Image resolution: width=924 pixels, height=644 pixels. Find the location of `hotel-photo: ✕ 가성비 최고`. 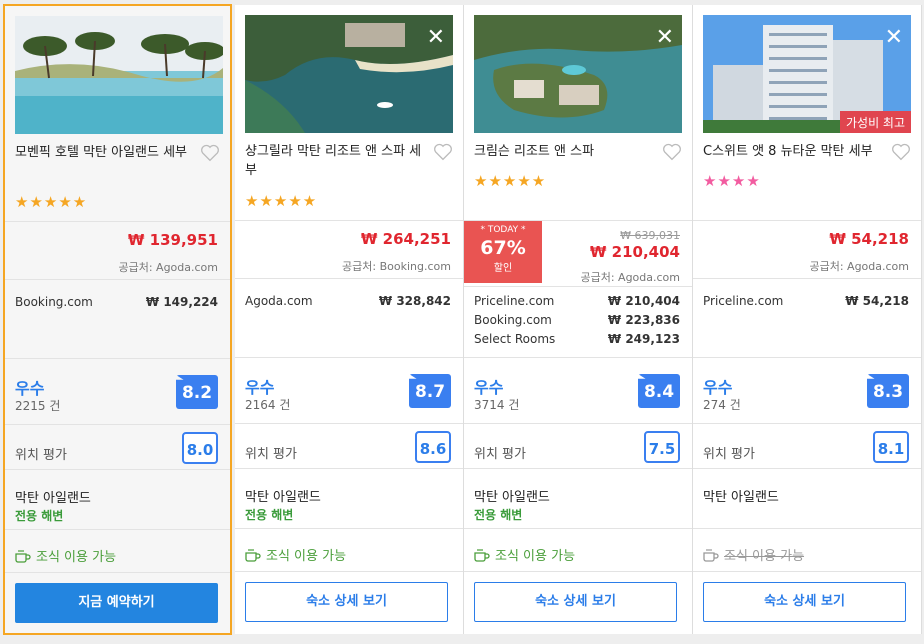

hotel-photo: ✕ 가성비 최고 is located at coordinates (807, 74).